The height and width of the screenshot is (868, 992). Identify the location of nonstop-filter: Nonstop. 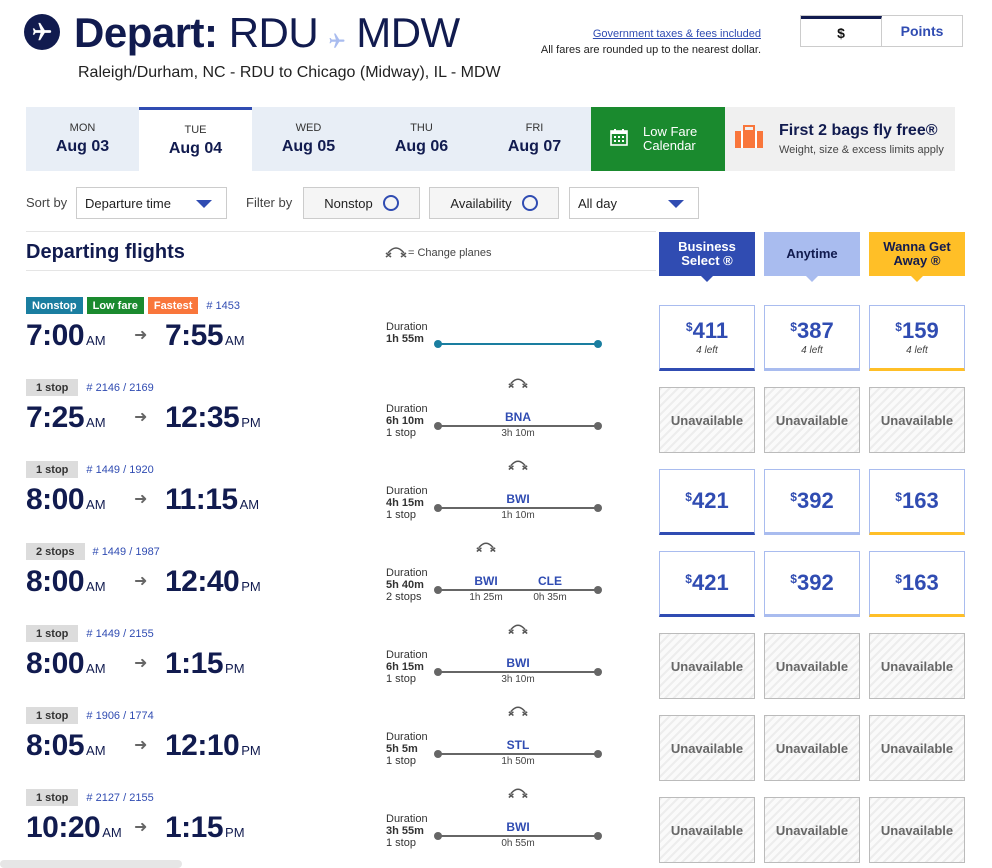
(361, 203).